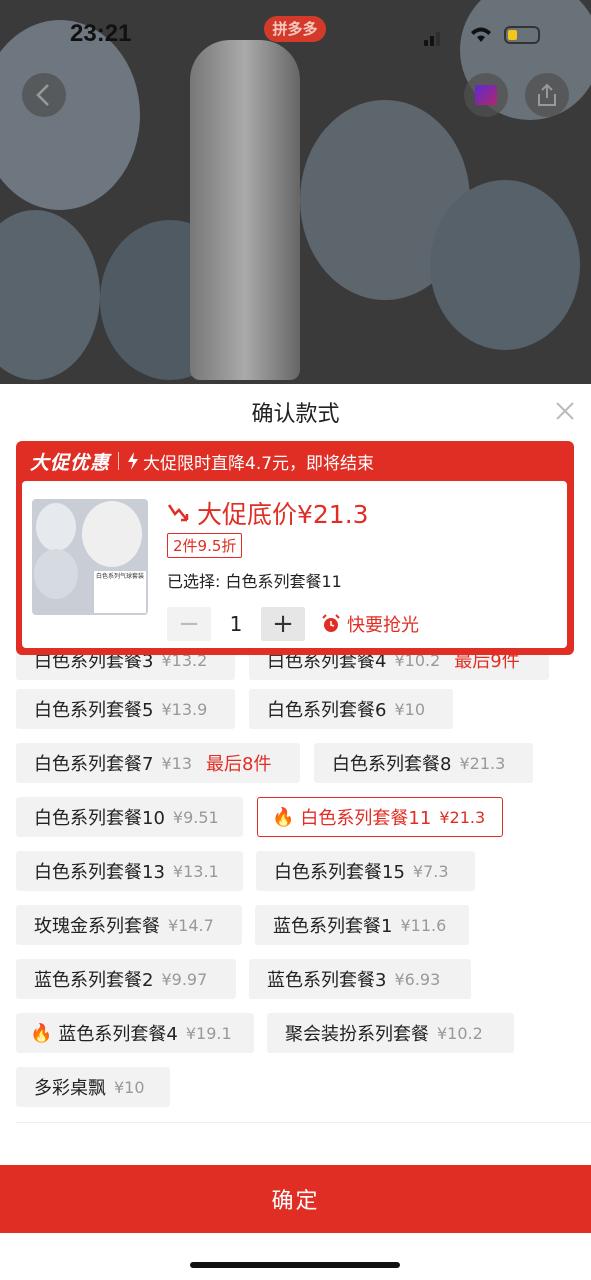  I want to click on decrease-button: −, so click(189, 624).